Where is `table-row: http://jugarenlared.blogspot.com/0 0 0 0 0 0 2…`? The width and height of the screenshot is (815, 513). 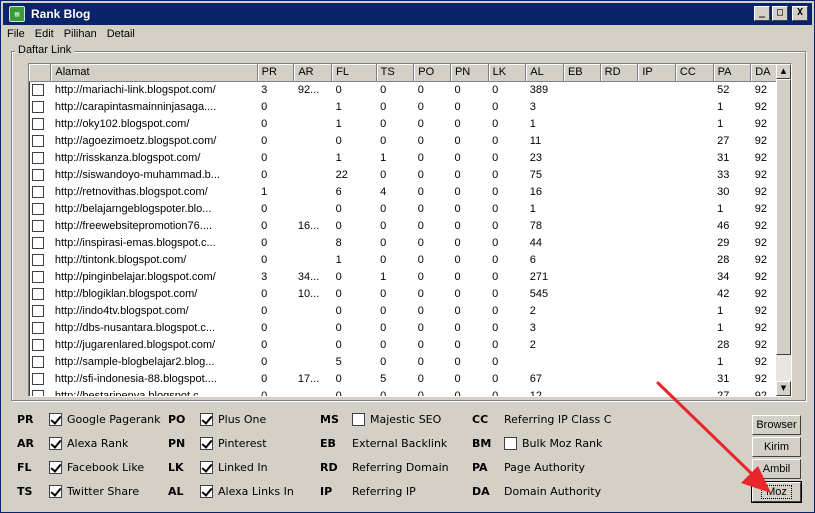 table-row: http://jugarenlared.blogspot.com/0 0 0 0 0 0 2… is located at coordinates (410, 344).